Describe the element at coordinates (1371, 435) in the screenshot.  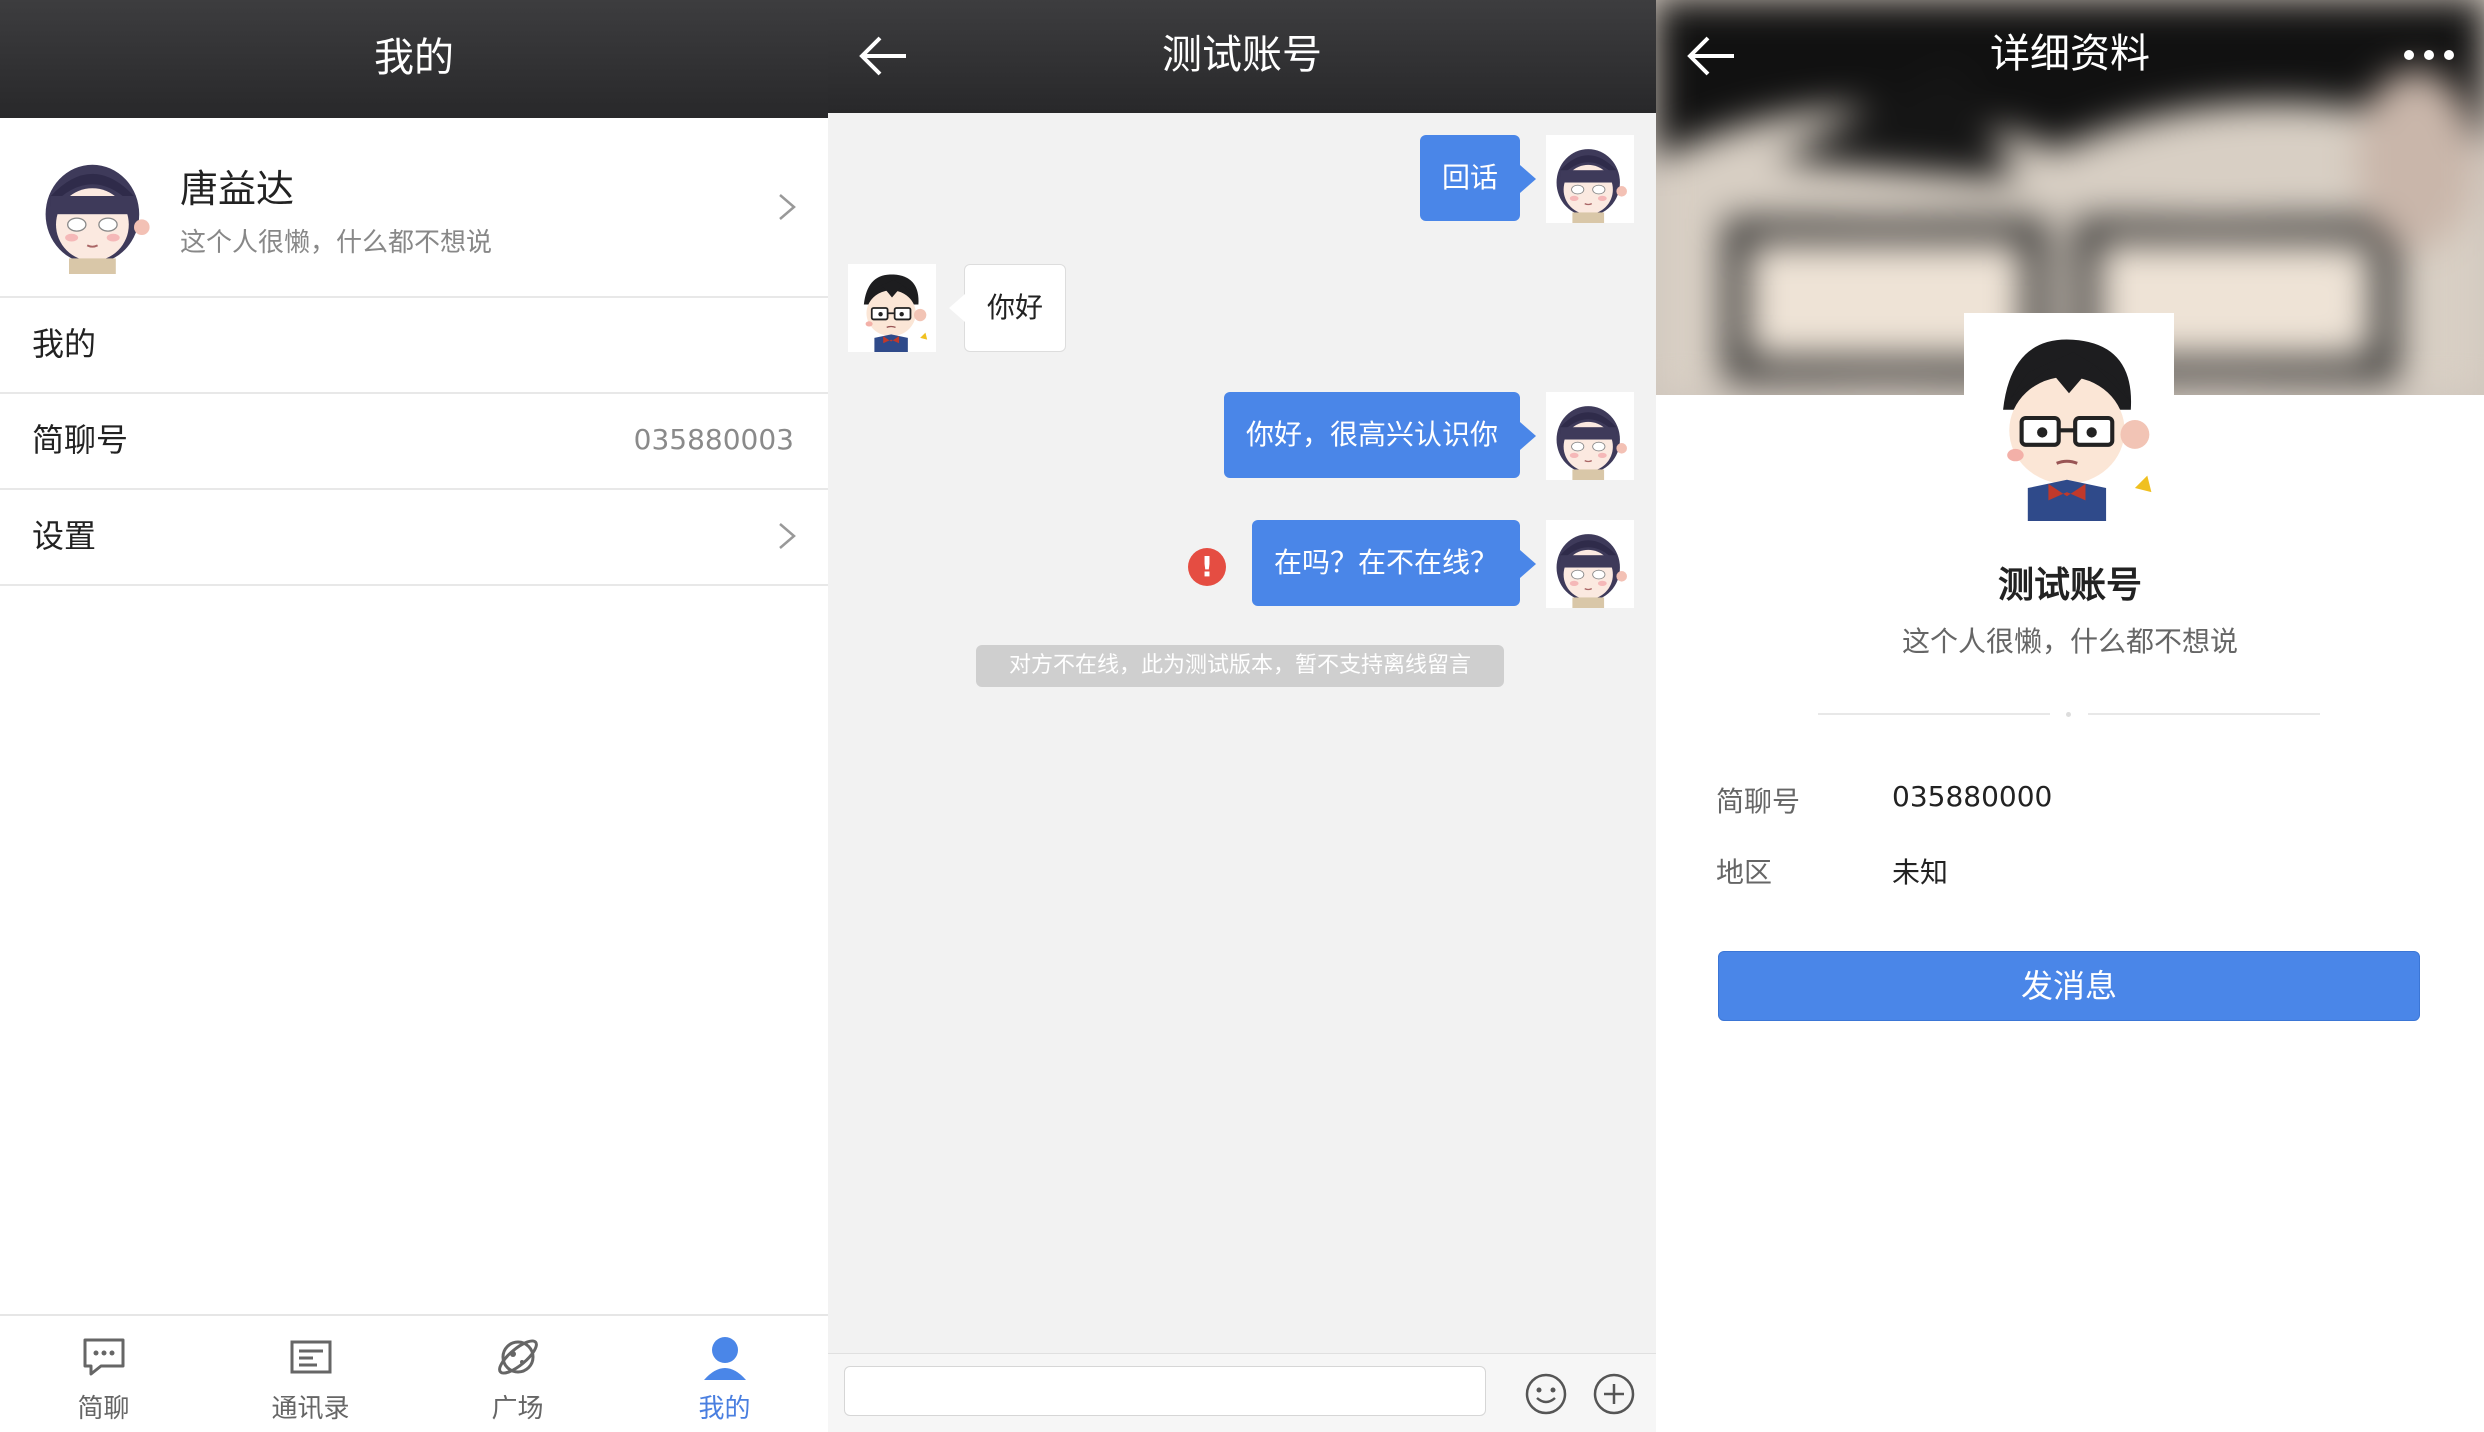
I see `message-bubble-outgoing: 你好，很高兴认识你` at that location.